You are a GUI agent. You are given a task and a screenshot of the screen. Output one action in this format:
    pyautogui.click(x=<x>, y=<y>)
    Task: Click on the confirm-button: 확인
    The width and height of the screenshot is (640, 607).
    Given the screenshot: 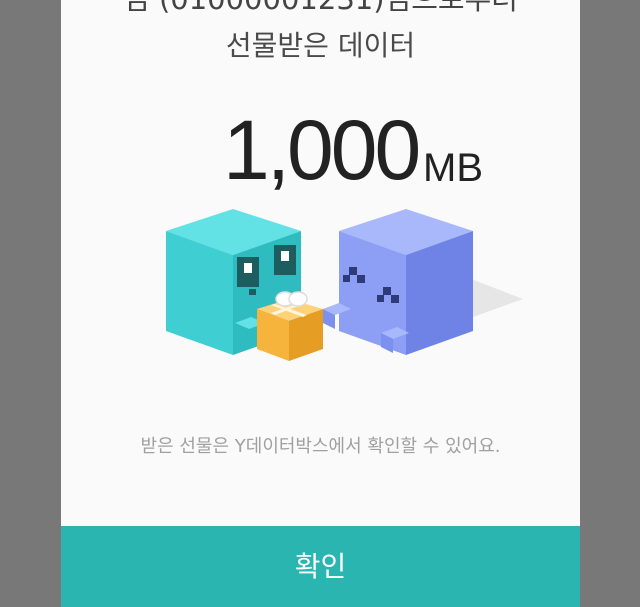 What is the action you would take?
    pyautogui.click(x=320, y=566)
    